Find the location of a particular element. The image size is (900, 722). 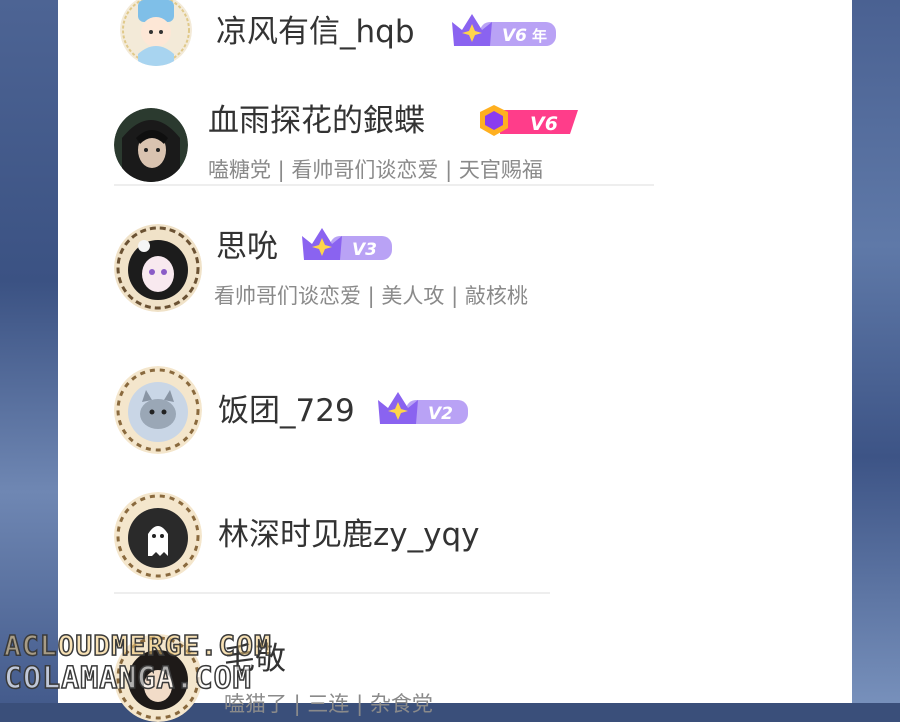

vip-suffix: 年 is located at coordinates (539, 36).